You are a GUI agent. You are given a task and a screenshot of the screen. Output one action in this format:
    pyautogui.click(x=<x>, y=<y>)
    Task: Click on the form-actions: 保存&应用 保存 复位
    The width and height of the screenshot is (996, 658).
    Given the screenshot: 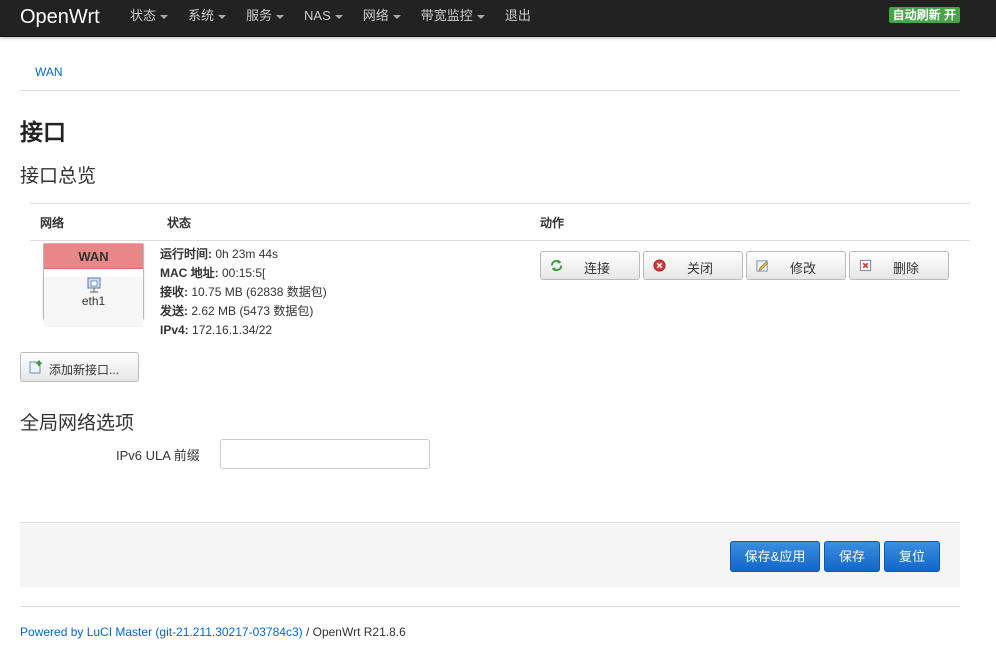 What is the action you would take?
    pyautogui.click(x=490, y=554)
    